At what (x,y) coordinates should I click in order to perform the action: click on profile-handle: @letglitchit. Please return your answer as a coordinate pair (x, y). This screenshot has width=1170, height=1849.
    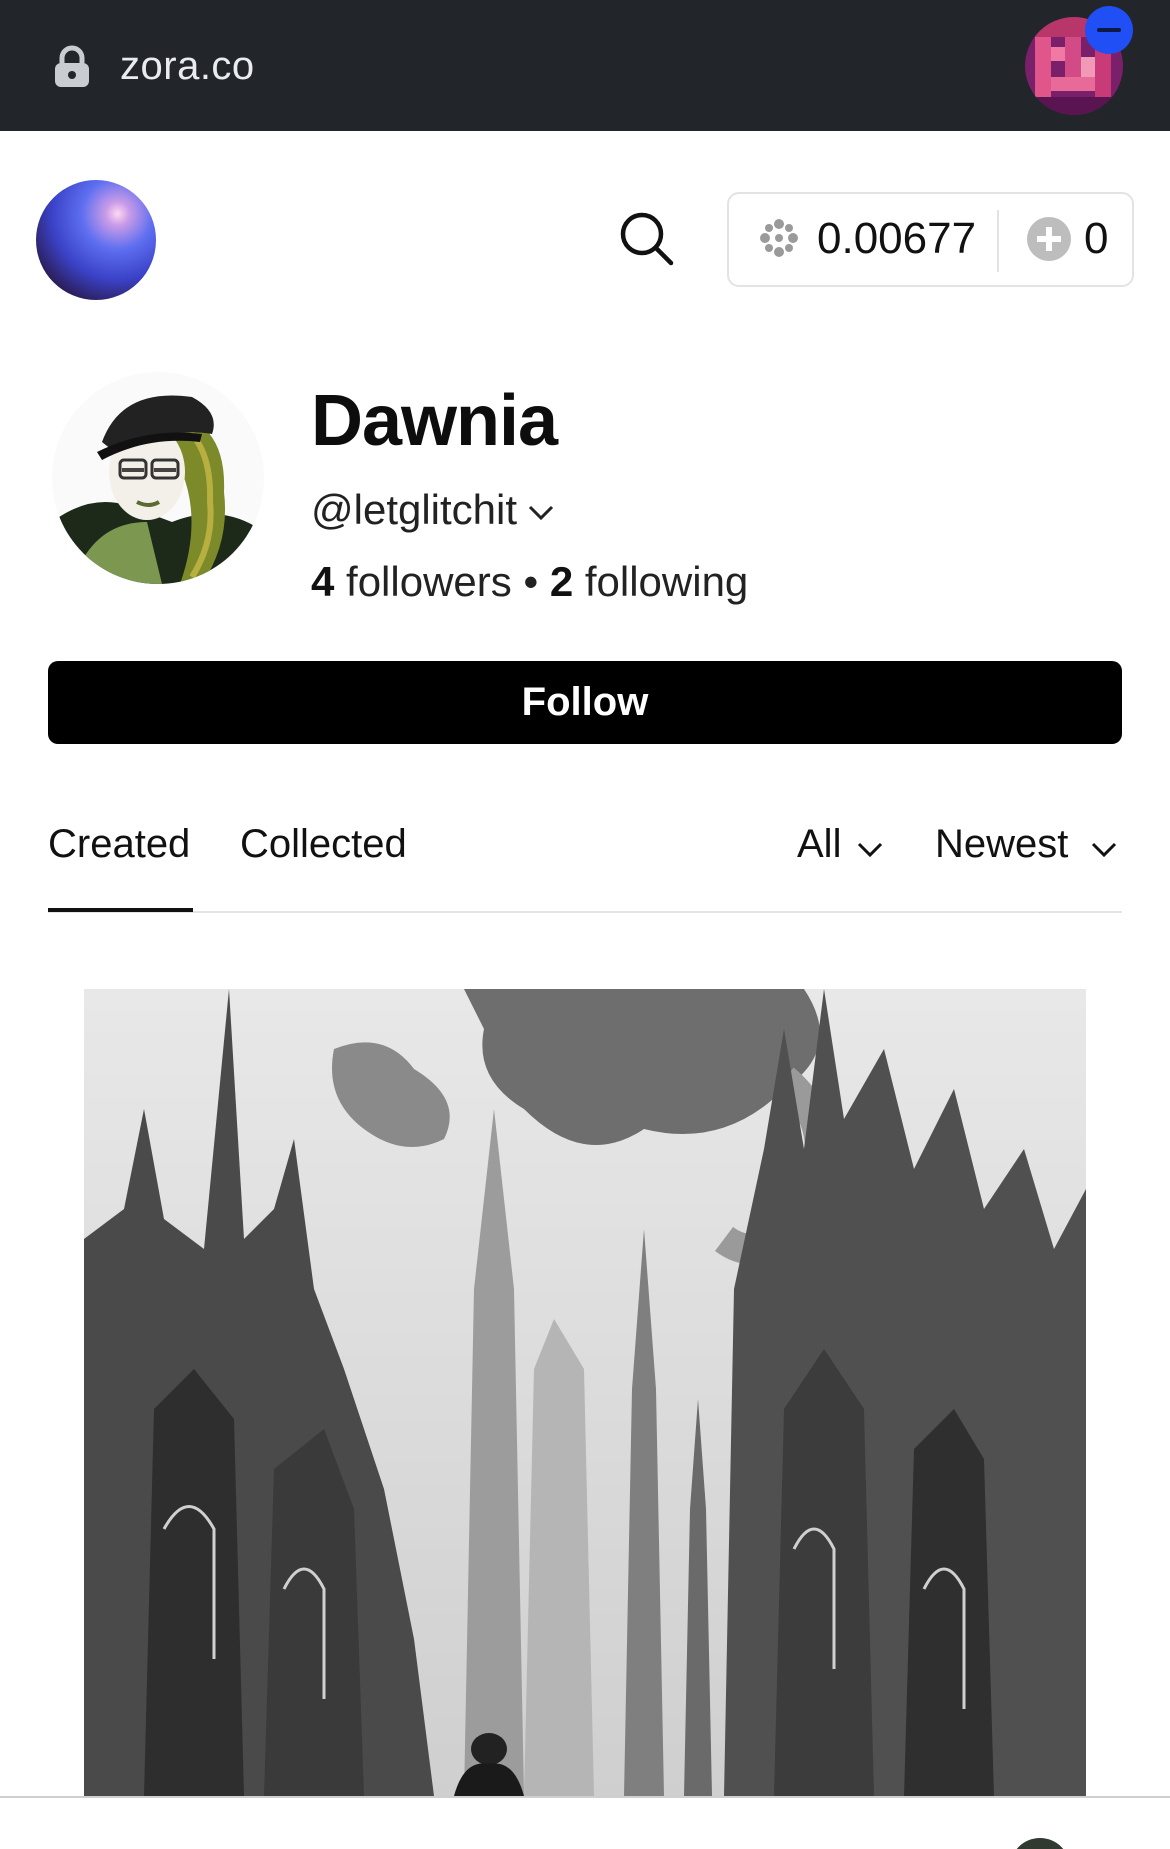
    Looking at the image, I should click on (414, 510).